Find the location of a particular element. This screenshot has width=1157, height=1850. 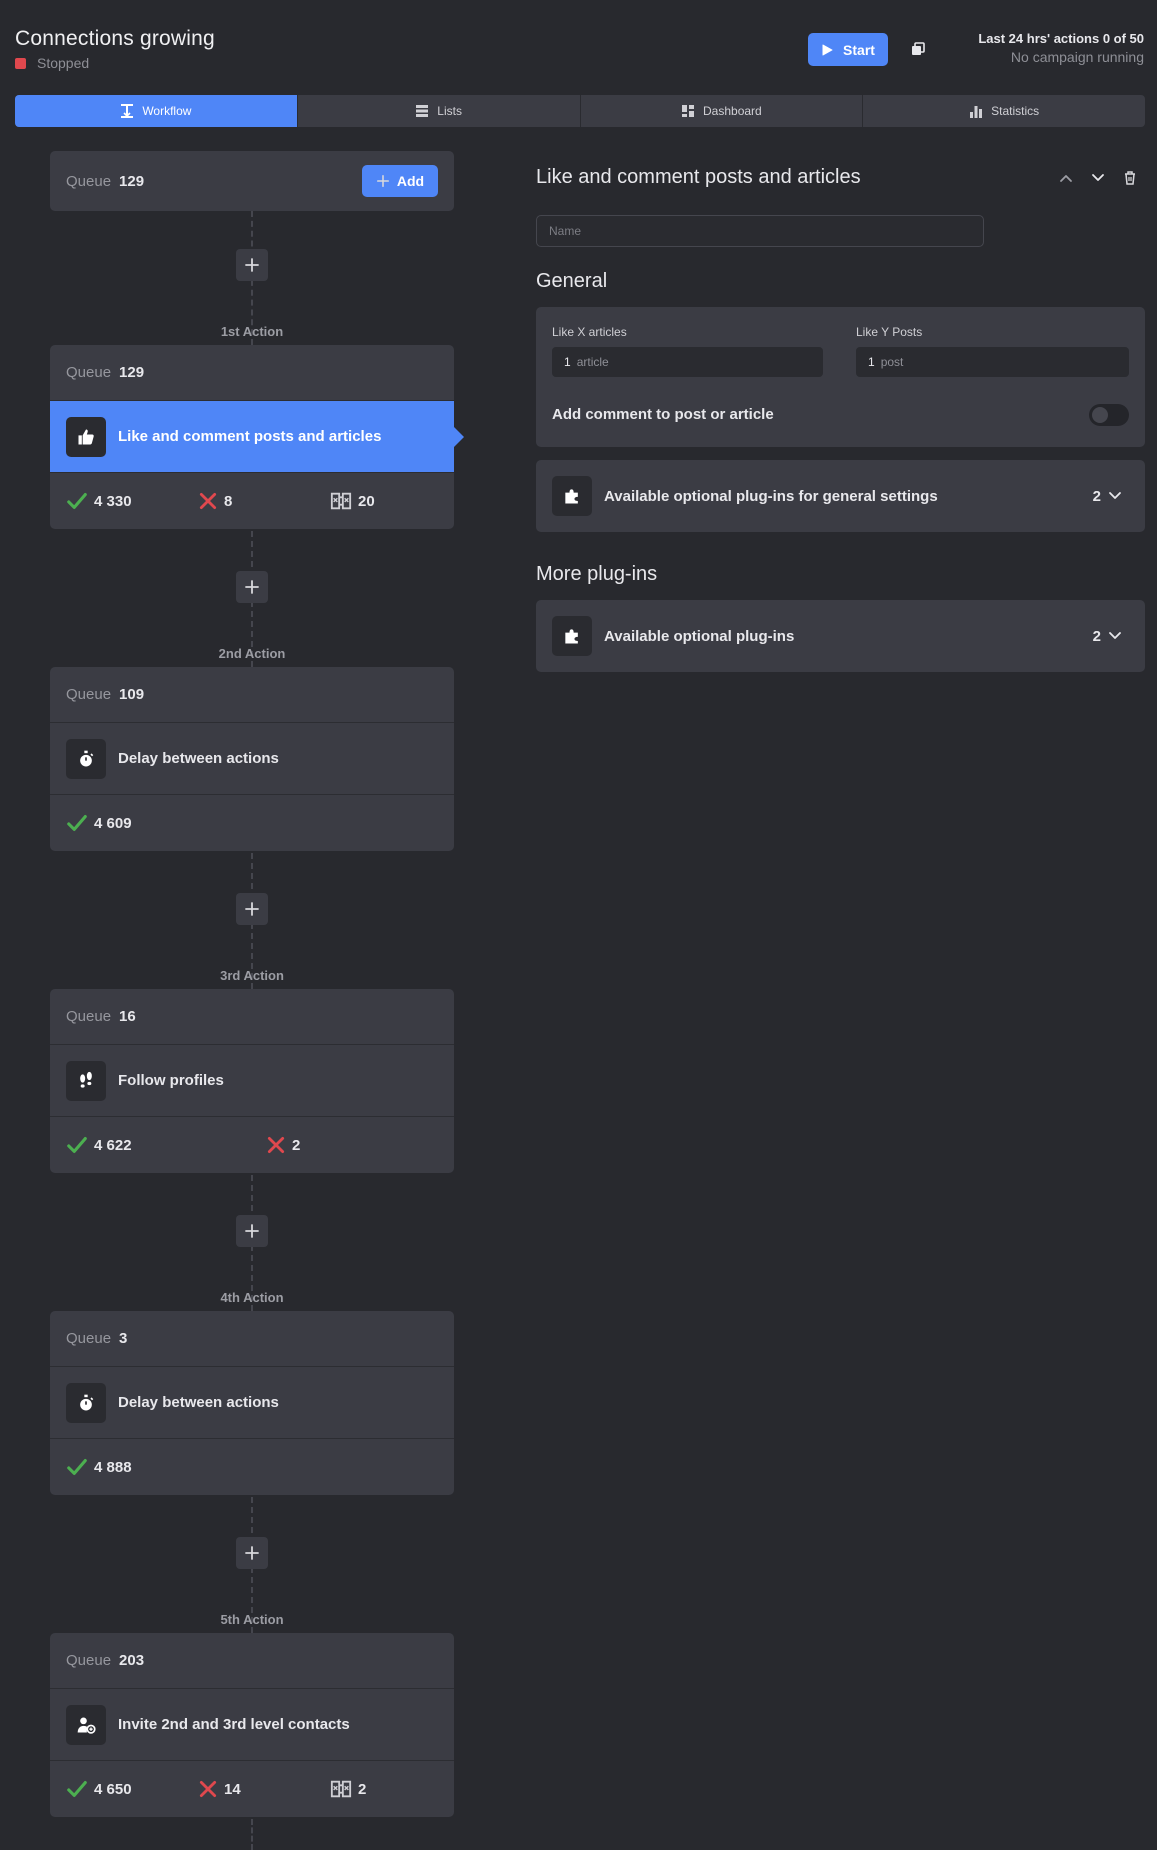

general-plugins-count: 2 is located at coordinates (1108, 496).